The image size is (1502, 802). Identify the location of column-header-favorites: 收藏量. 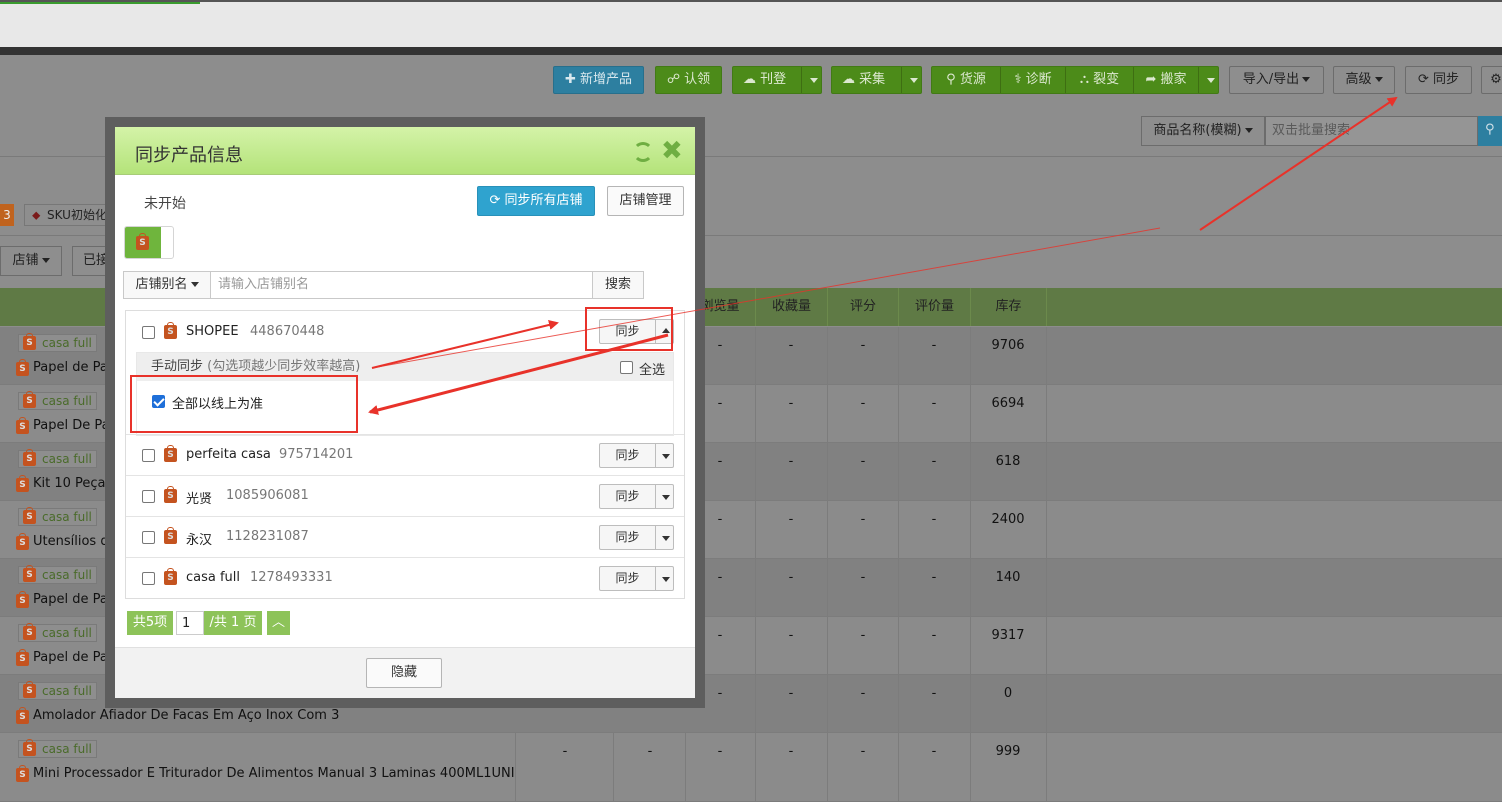
(791, 307).